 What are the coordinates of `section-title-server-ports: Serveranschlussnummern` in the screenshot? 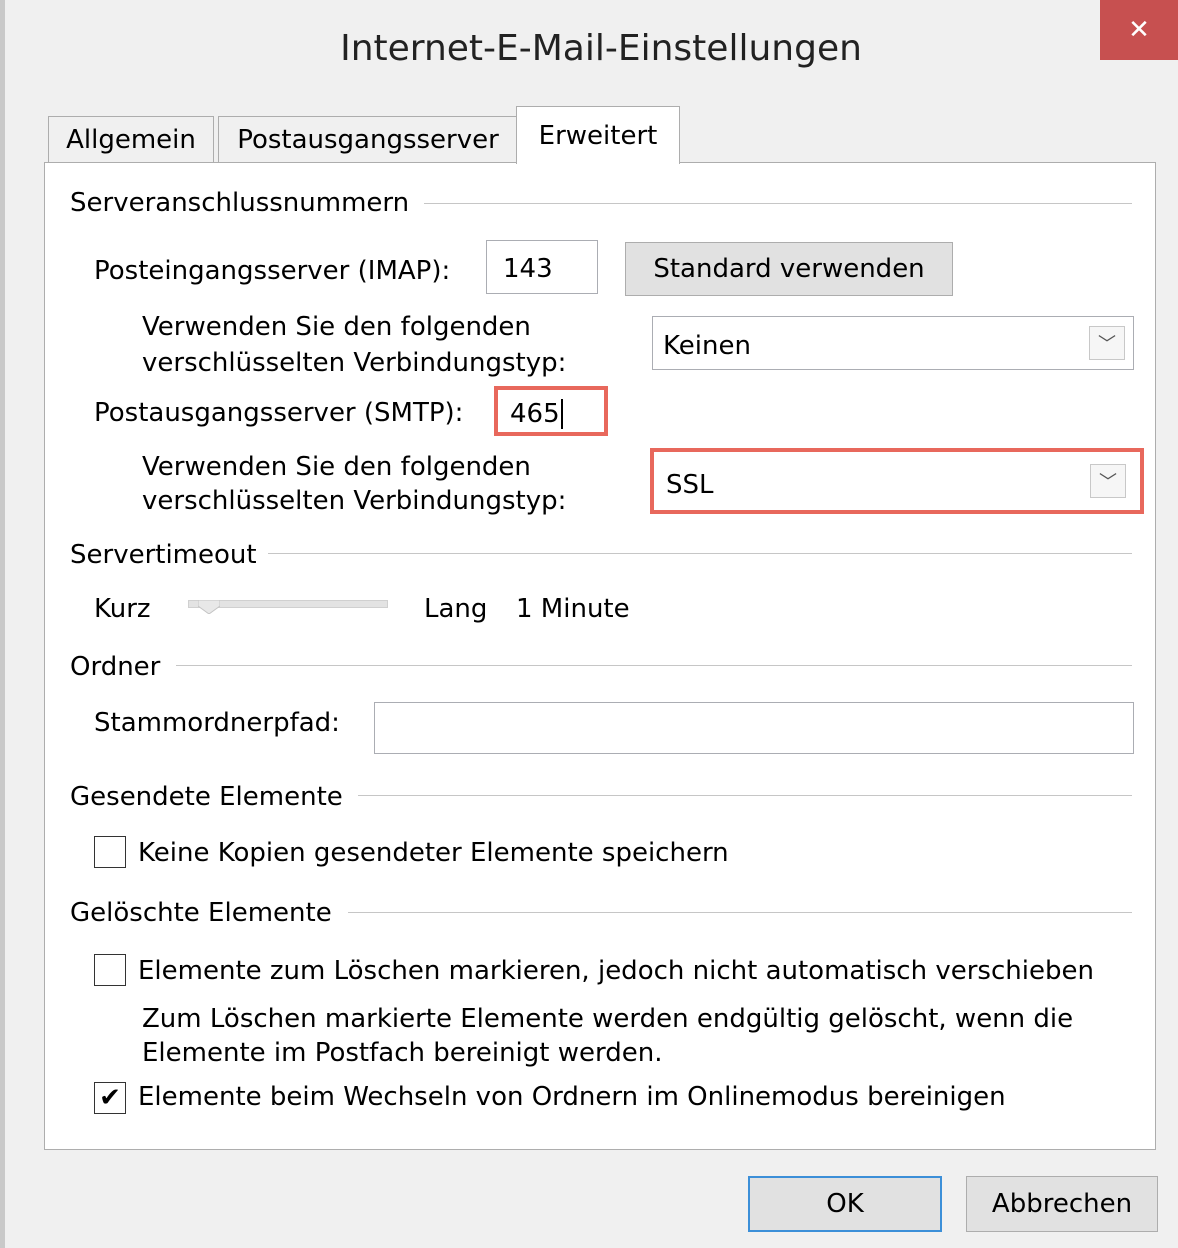 It's located at (240, 203).